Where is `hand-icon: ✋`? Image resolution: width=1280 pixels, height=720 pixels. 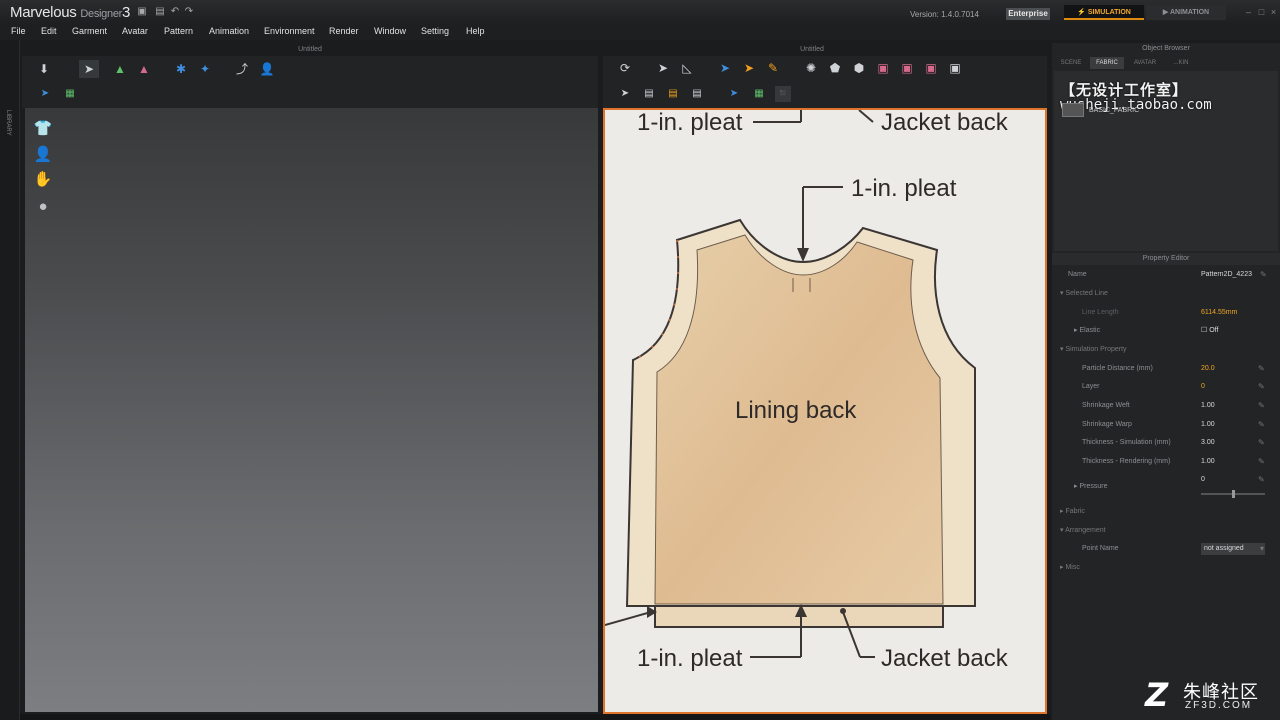
hand-icon: ✋ is located at coordinates (43, 180).